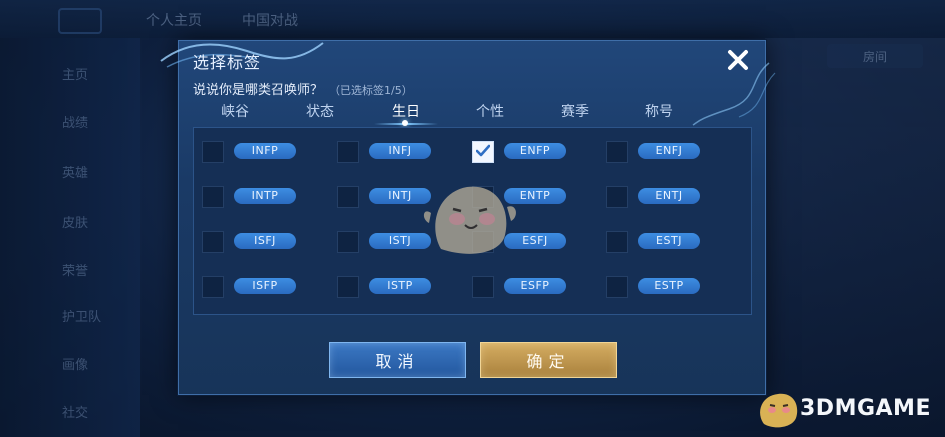 This screenshot has height=437, width=945. Describe the element at coordinates (265, 241) in the screenshot. I see `tag-pill: ISFJ` at that location.